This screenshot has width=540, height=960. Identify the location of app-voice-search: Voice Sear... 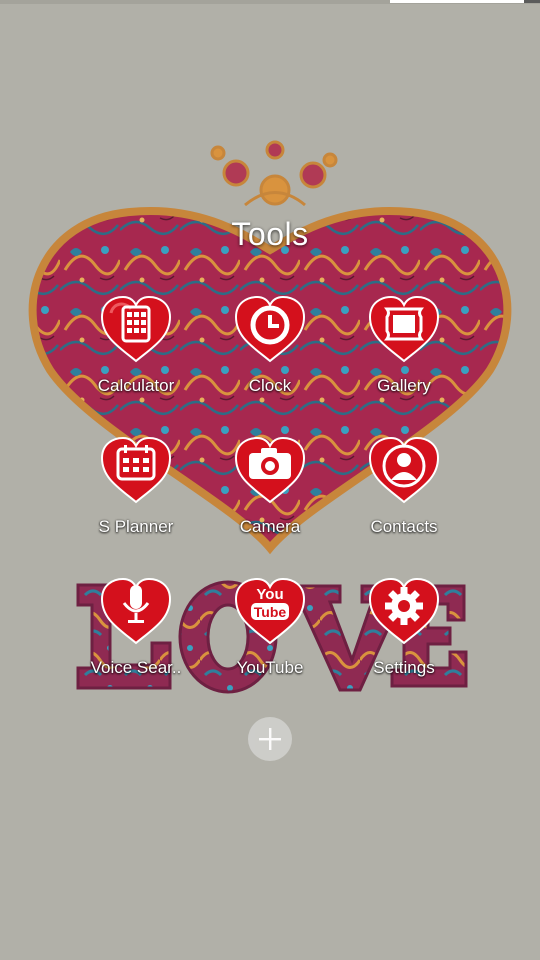
(136, 627).